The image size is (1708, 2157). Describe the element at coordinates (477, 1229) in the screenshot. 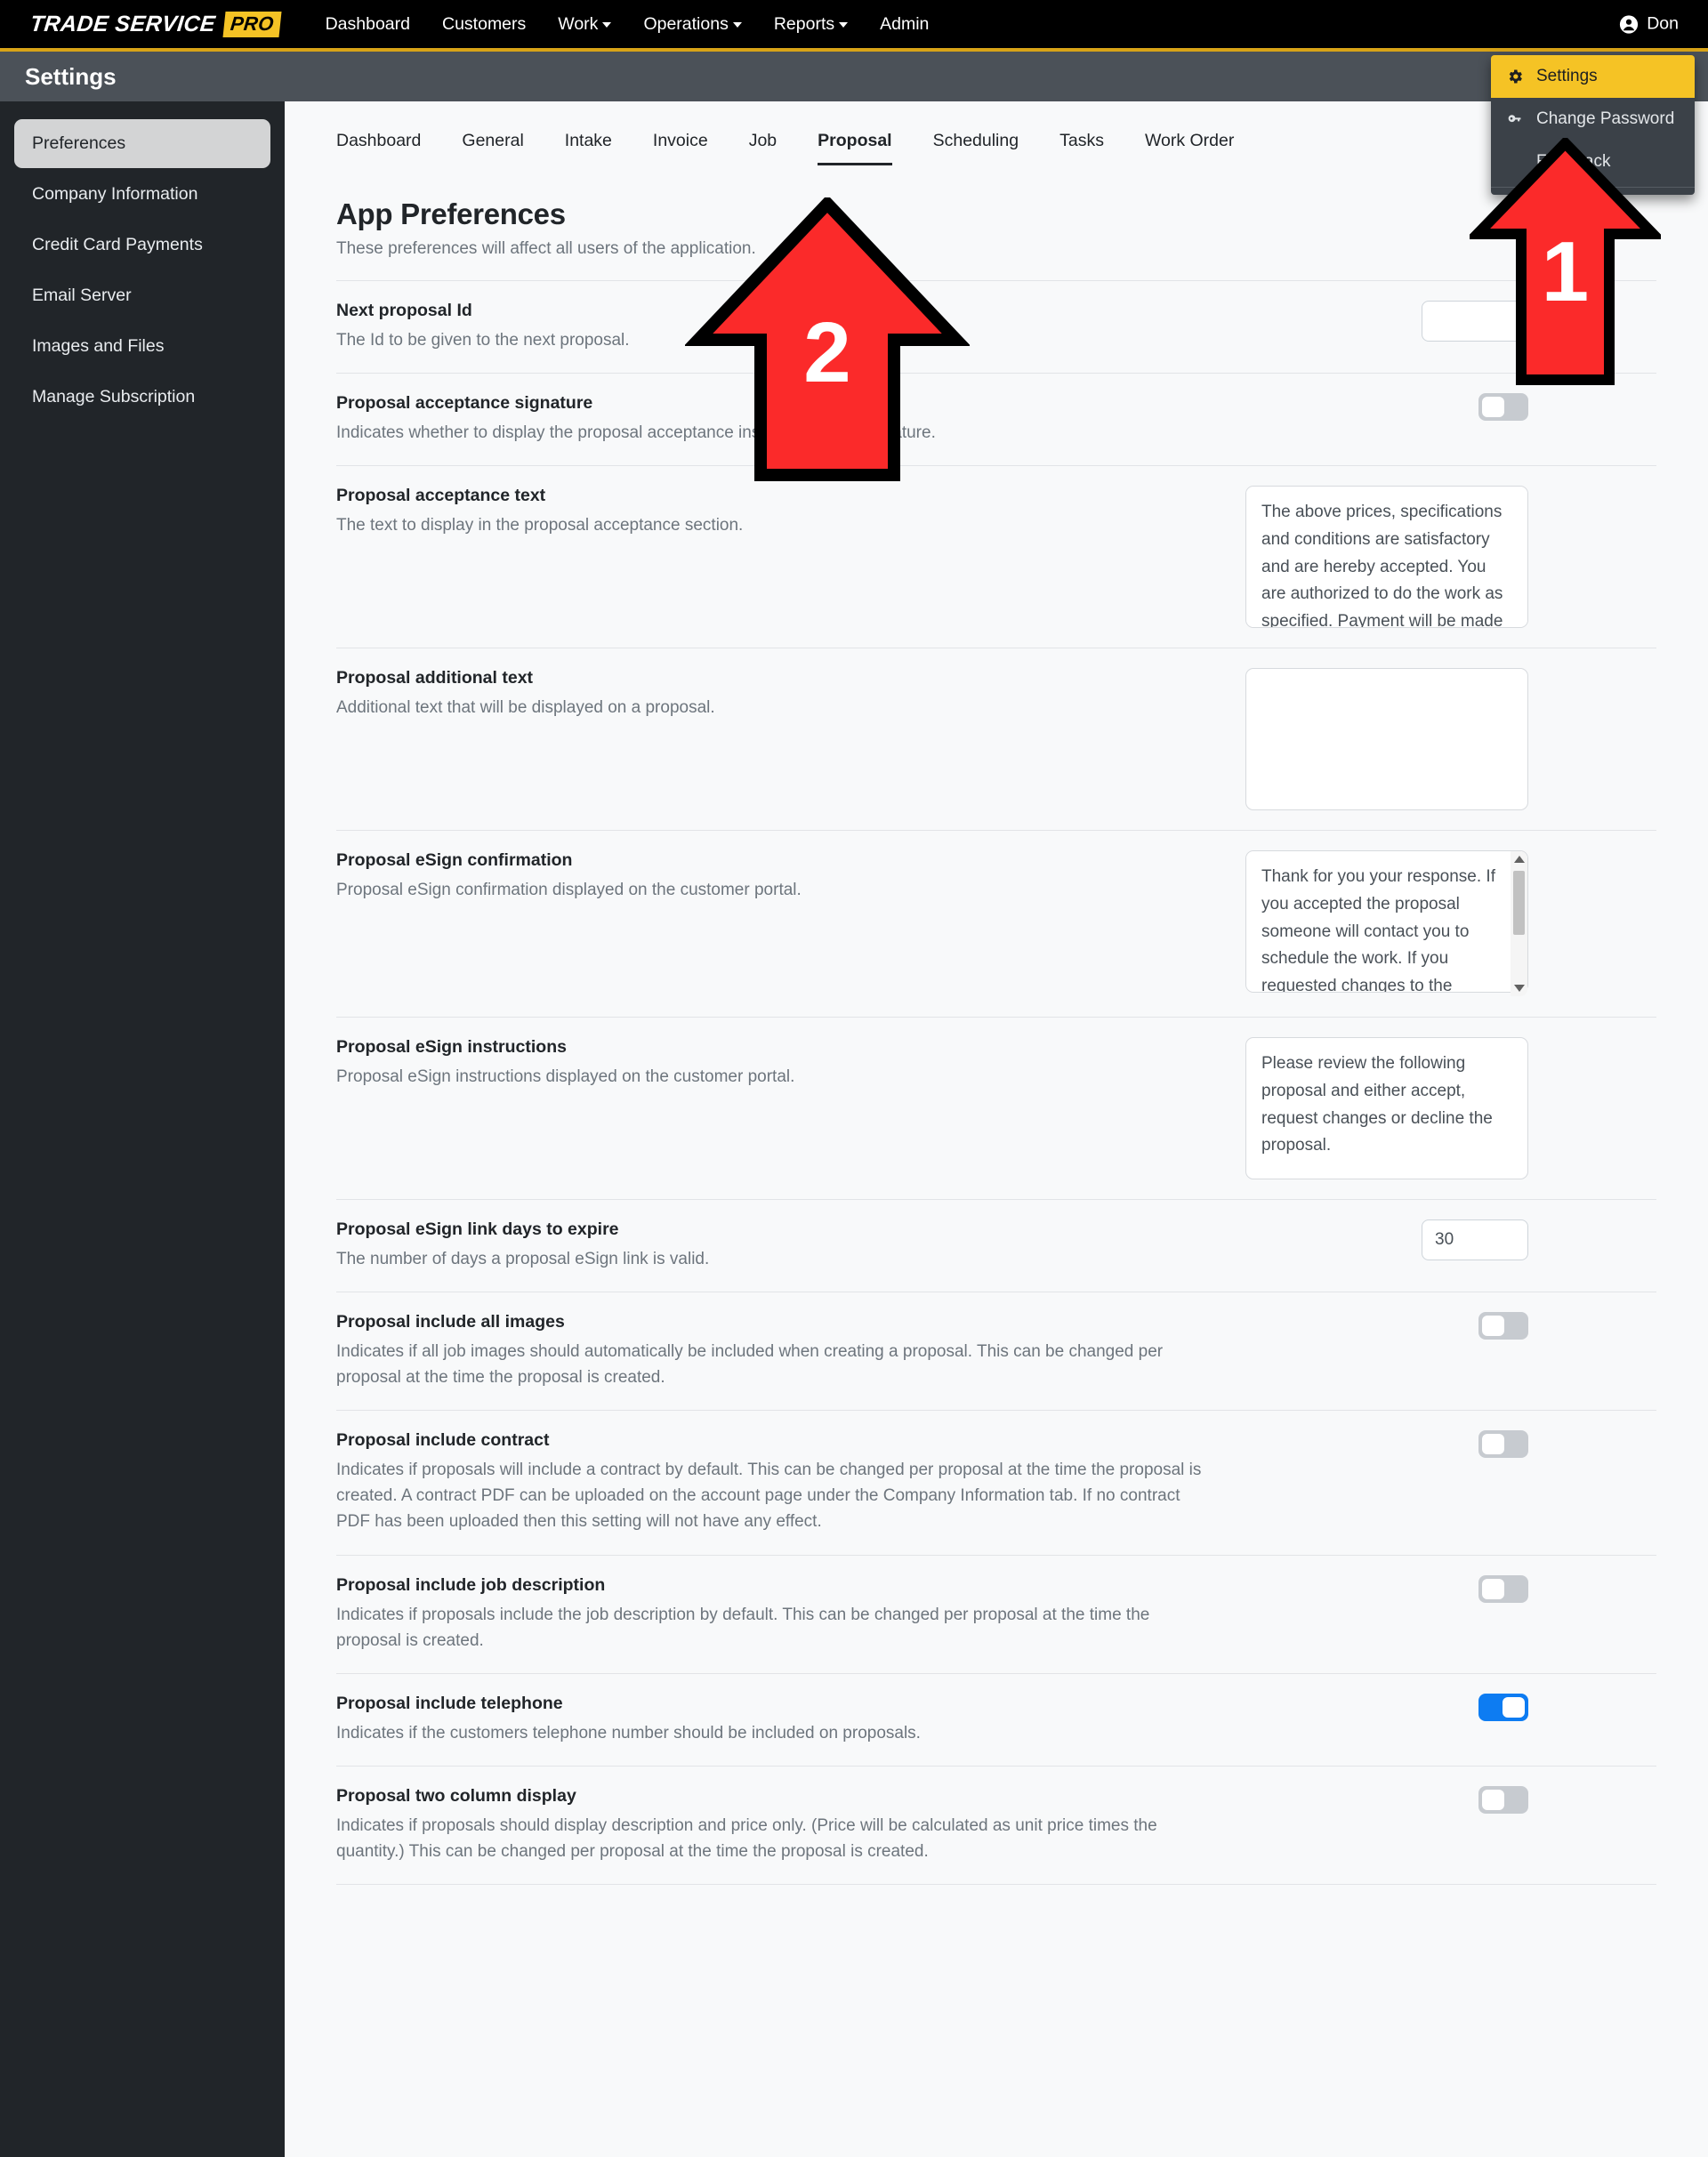

I see `preference-name: Proposal eSign link days to expire` at that location.